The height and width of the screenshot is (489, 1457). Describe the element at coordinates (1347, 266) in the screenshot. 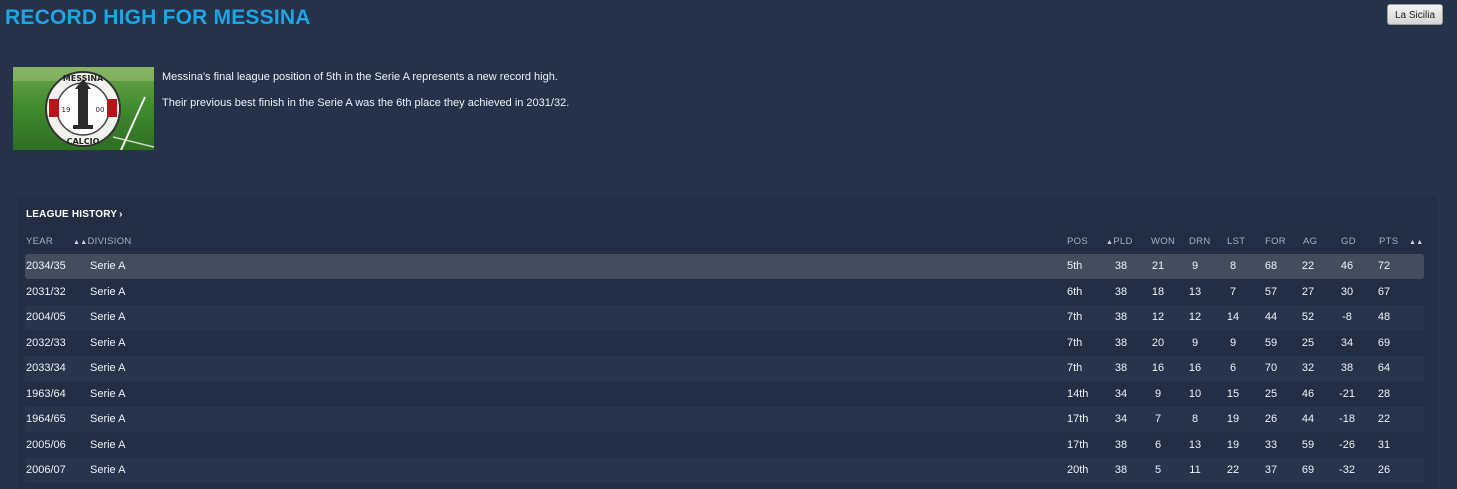

I see `cell-gd: 46` at that location.